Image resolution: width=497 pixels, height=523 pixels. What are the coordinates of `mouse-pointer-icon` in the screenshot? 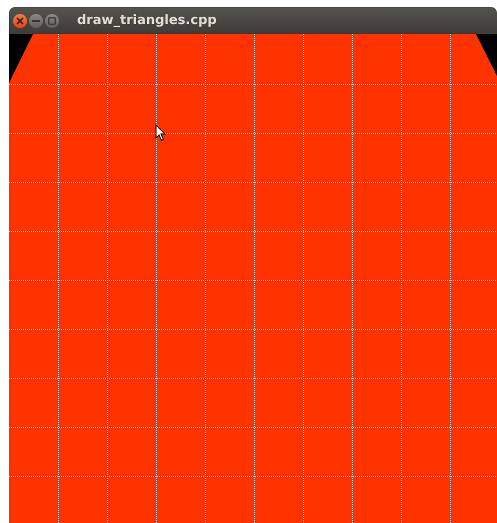 It's located at (161, 133).